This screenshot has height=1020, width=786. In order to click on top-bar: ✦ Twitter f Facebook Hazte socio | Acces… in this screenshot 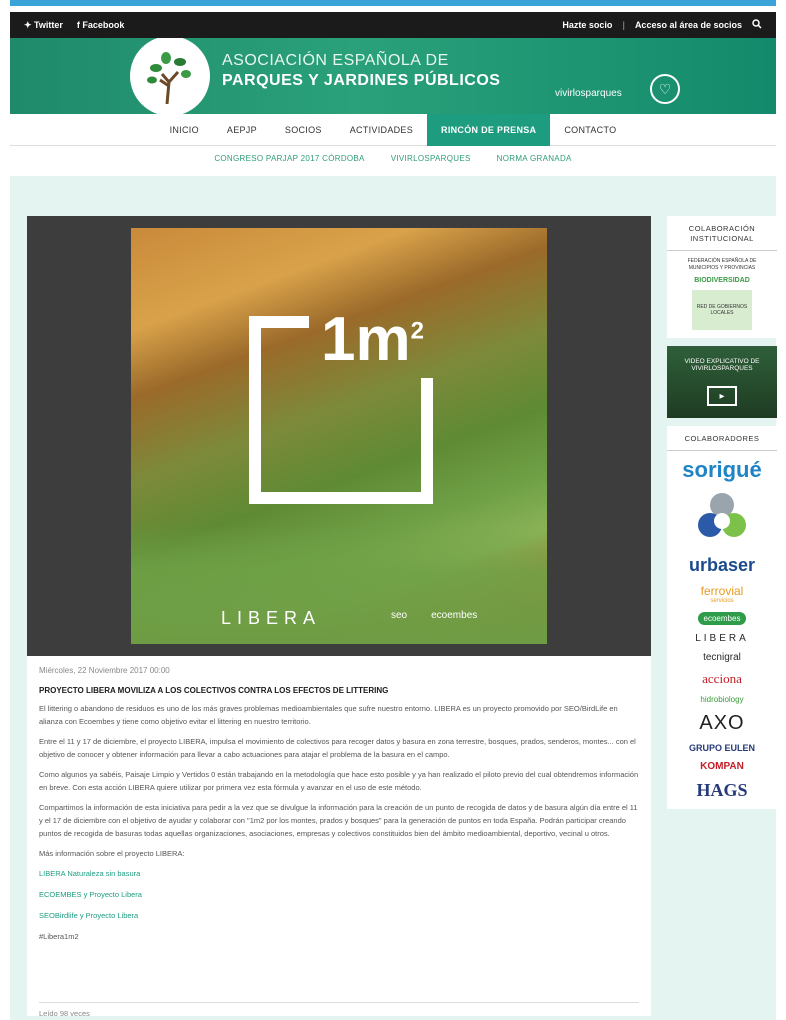, I will do `click(393, 25)`.